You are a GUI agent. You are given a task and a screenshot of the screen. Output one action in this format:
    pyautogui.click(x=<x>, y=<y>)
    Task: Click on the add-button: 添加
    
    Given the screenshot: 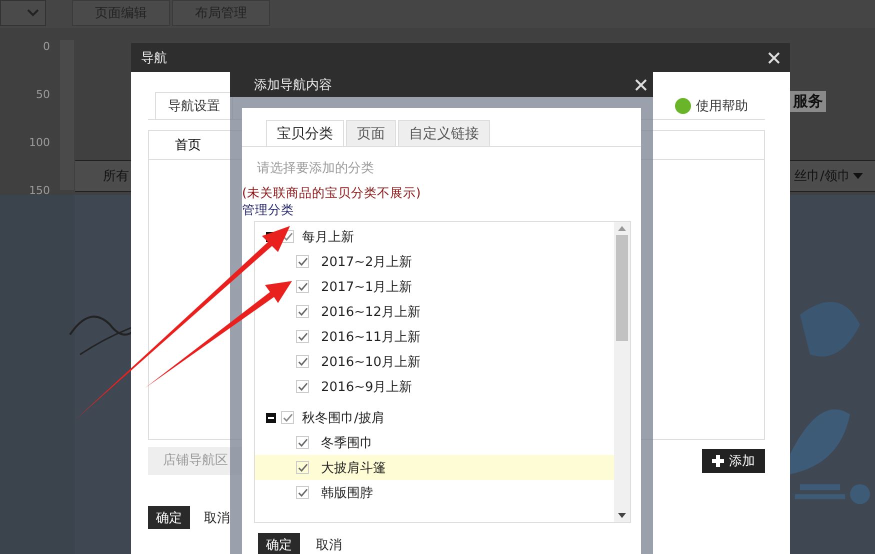 What is the action you would take?
    pyautogui.click(x=733, y=461)
    